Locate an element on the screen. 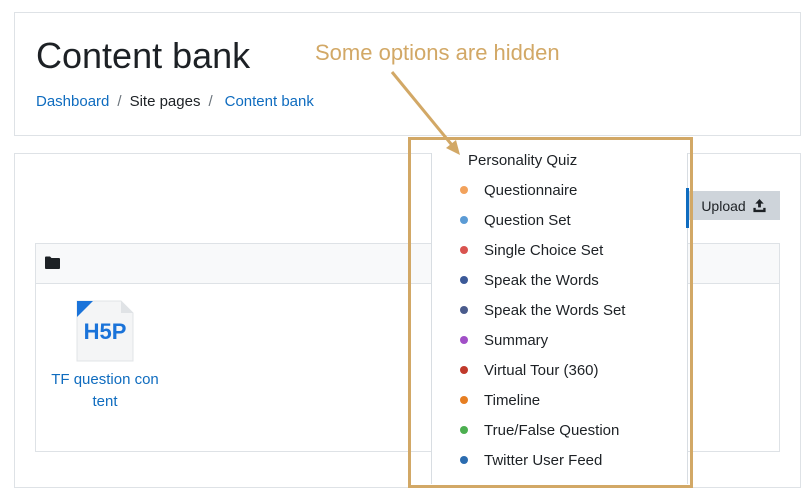 This screenshot has width=812, height=495. folder-icon is located at coordinates (52, 262).